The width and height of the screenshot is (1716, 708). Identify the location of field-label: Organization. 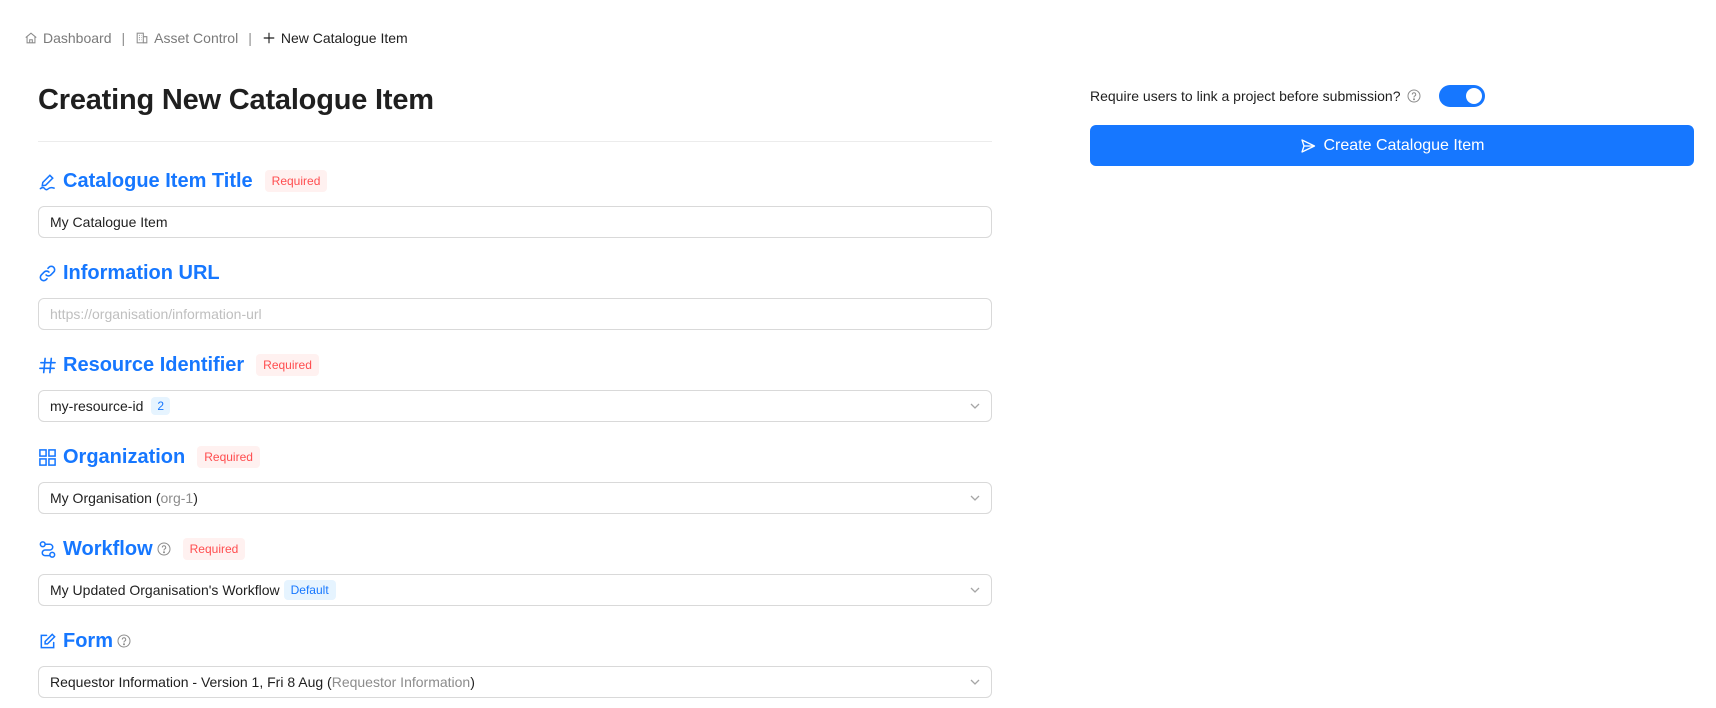
(124, 456).